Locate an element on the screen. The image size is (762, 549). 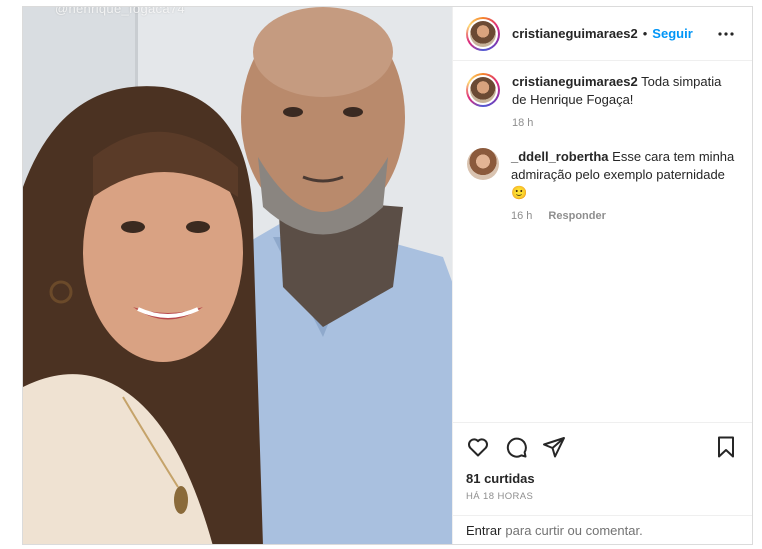
commenter-avatar is located at coordinates (483, 164).